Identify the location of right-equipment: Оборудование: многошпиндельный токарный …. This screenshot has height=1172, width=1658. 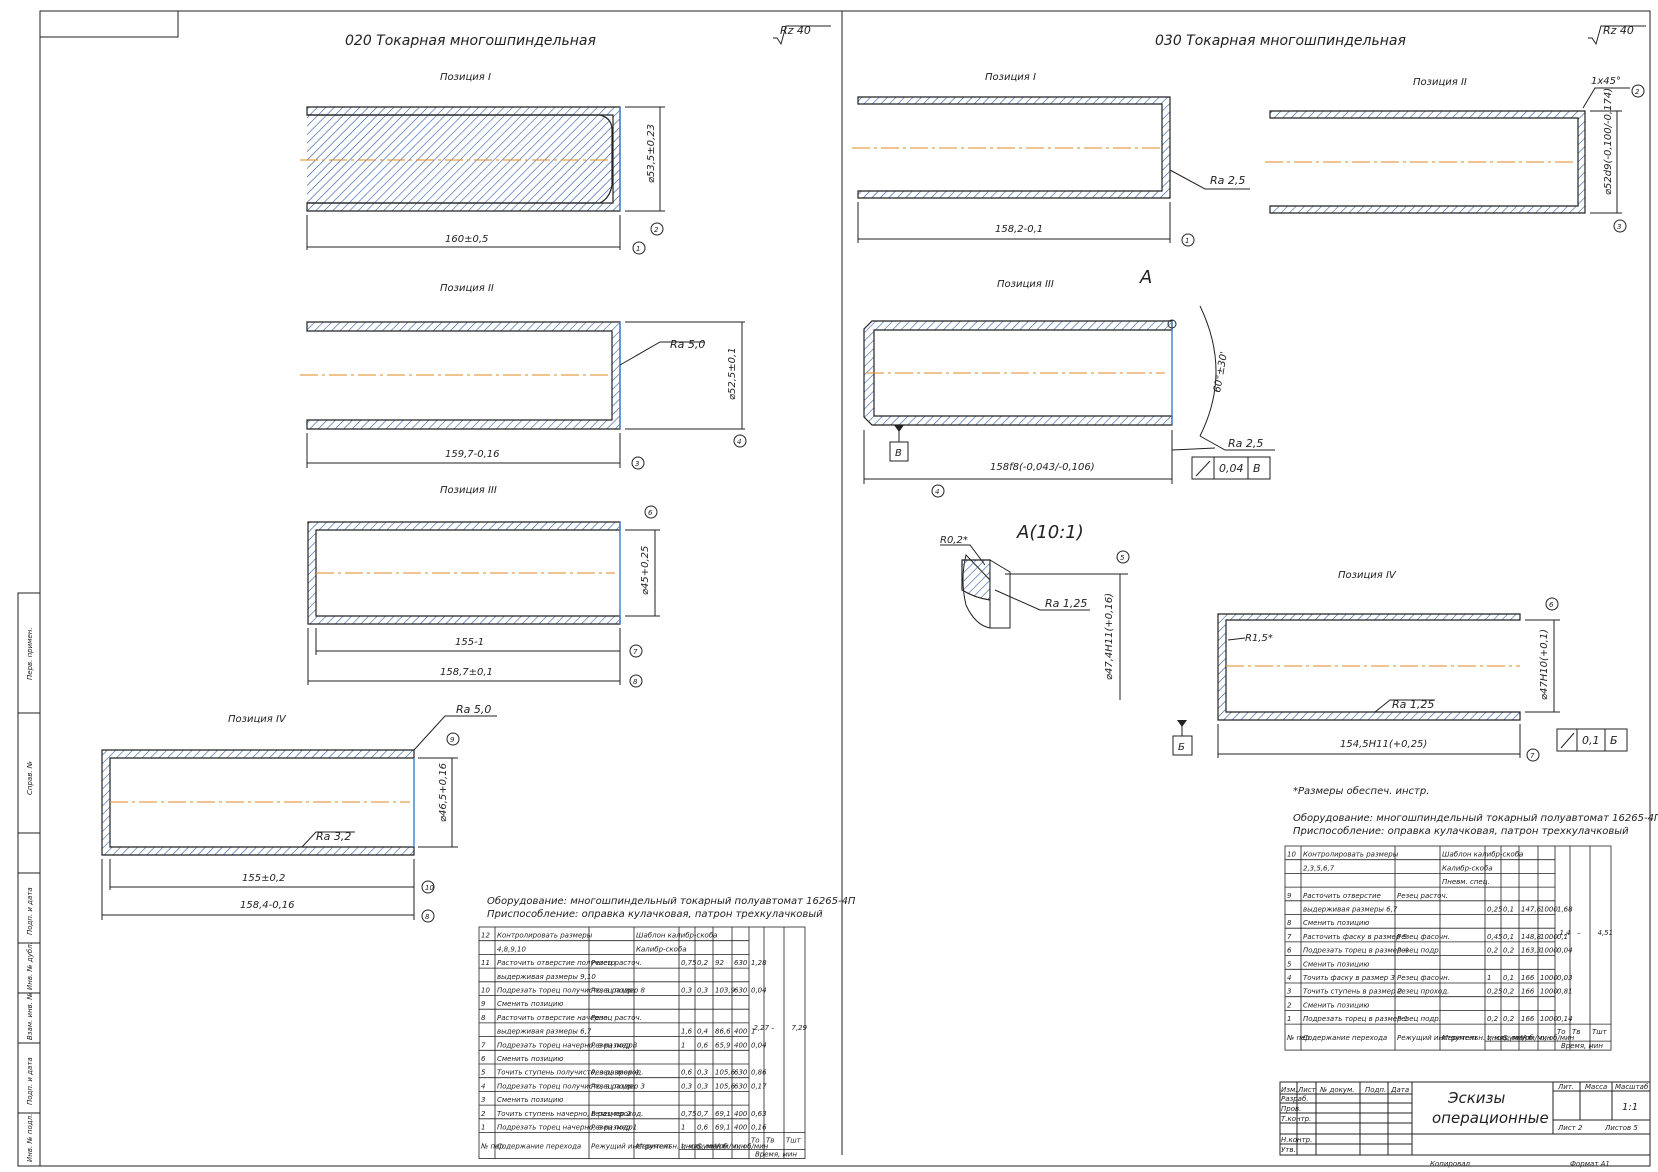
(1475, 818).